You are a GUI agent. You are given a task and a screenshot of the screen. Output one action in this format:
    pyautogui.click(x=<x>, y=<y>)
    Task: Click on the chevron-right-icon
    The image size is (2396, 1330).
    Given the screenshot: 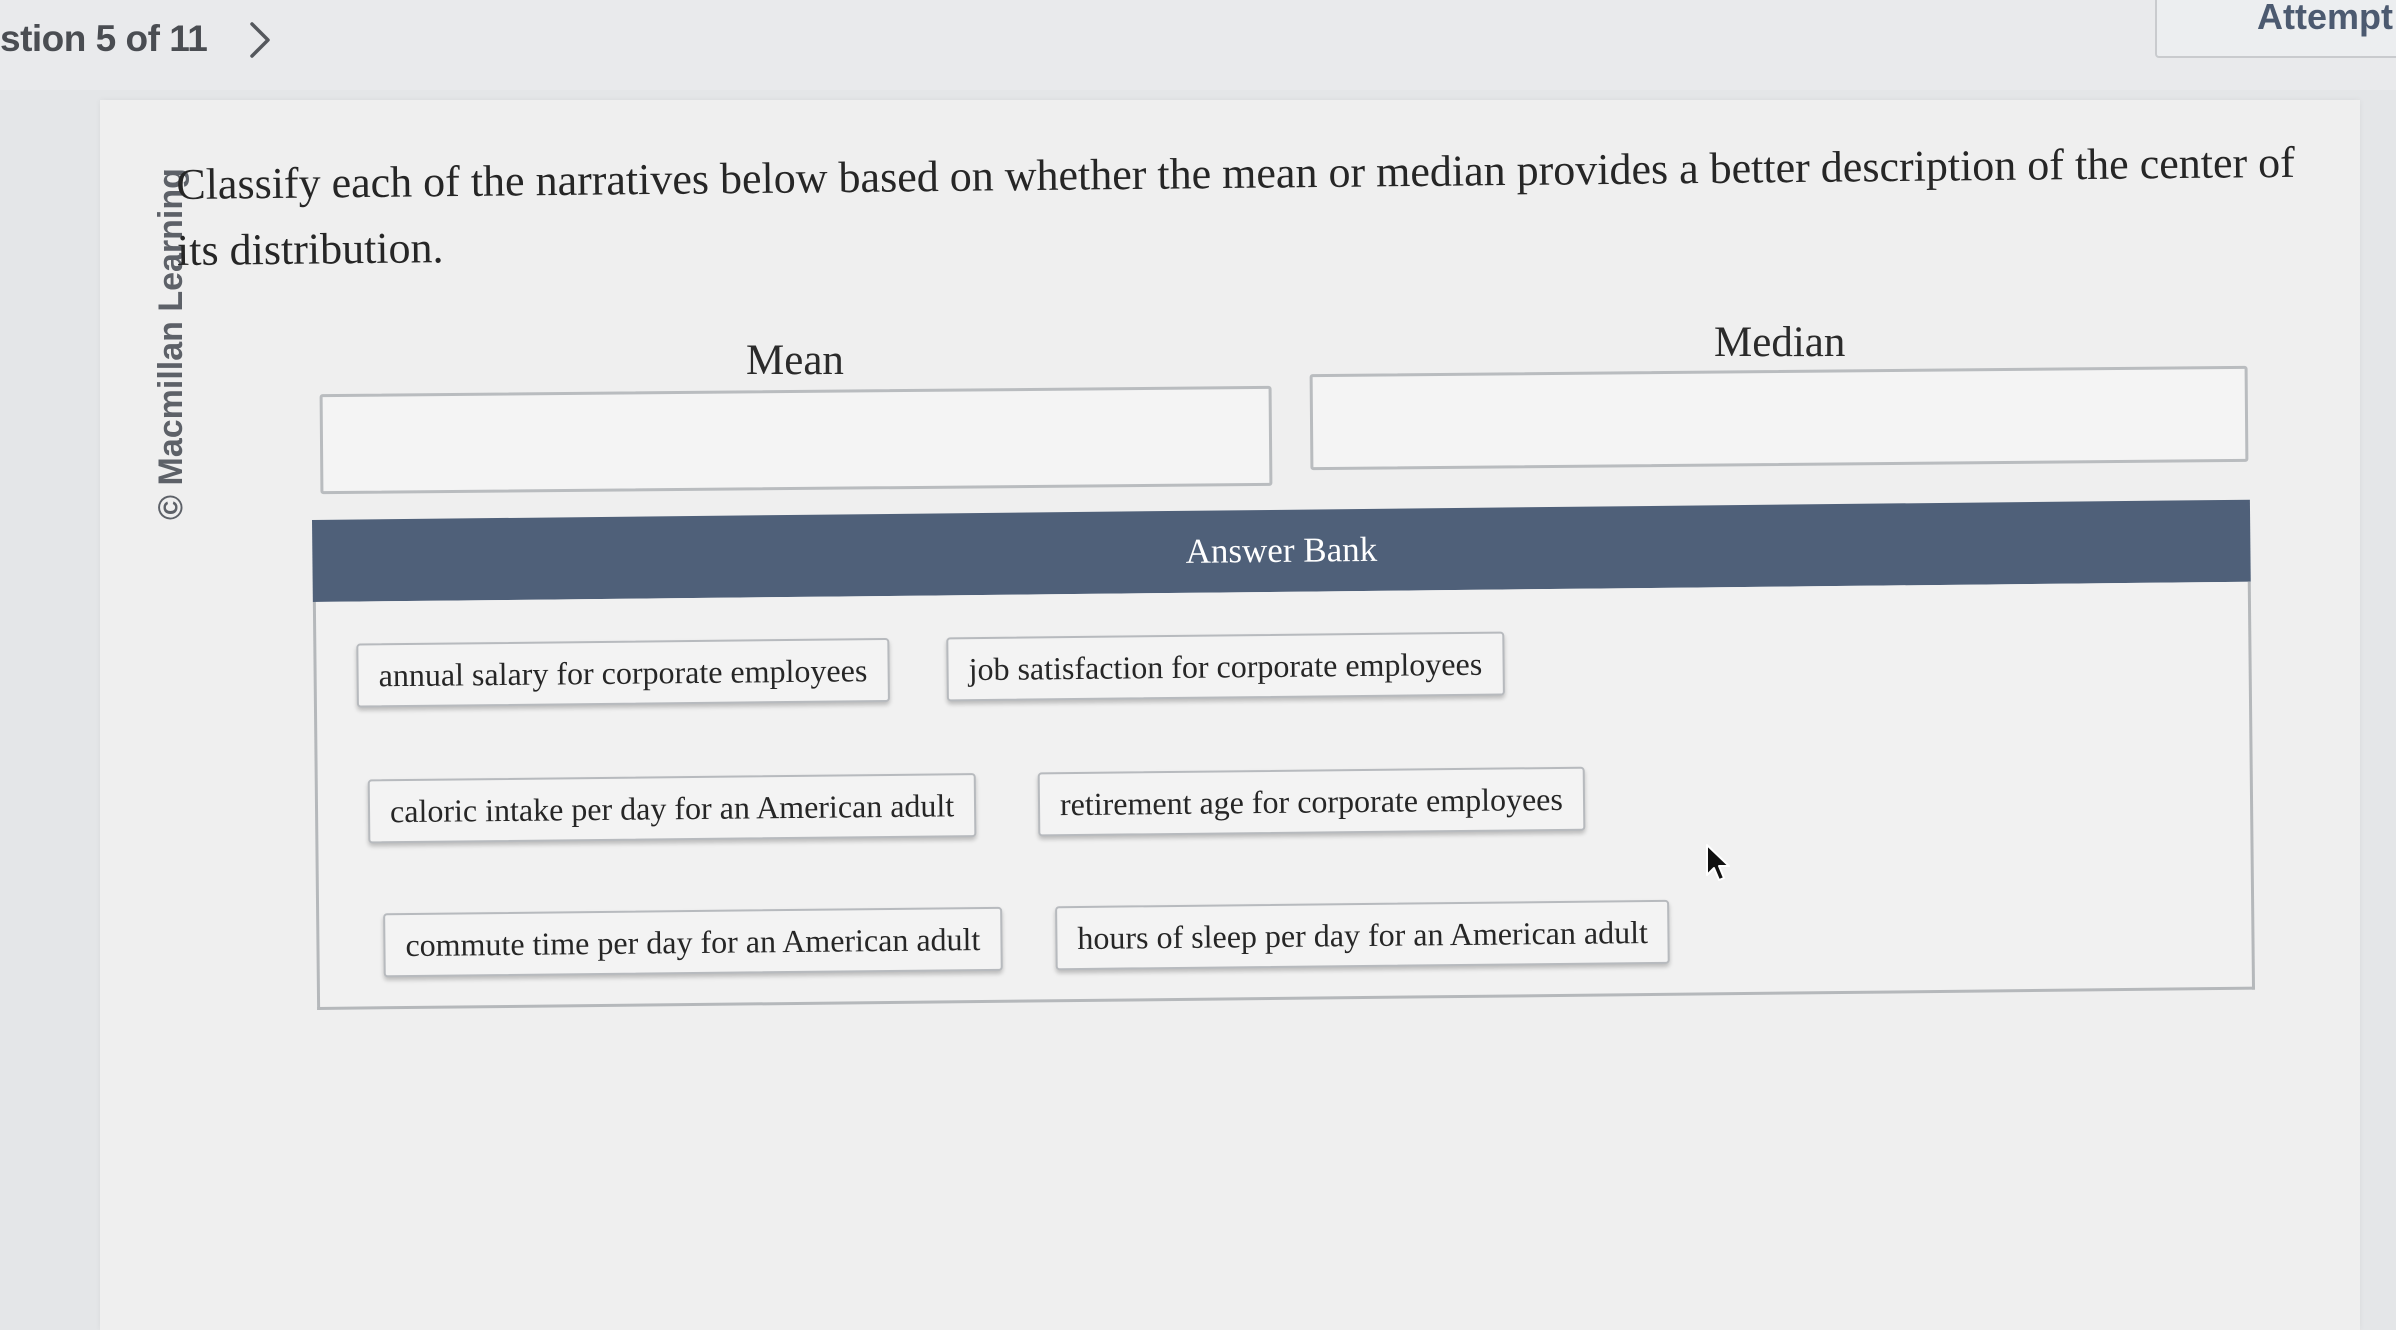 What is the action you would take?
    pyautogui.click(x=260, y=40)
    